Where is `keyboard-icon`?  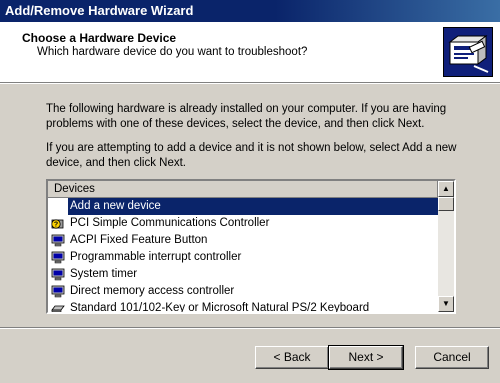 keyboard-icon is located at coordinates (58, 307).